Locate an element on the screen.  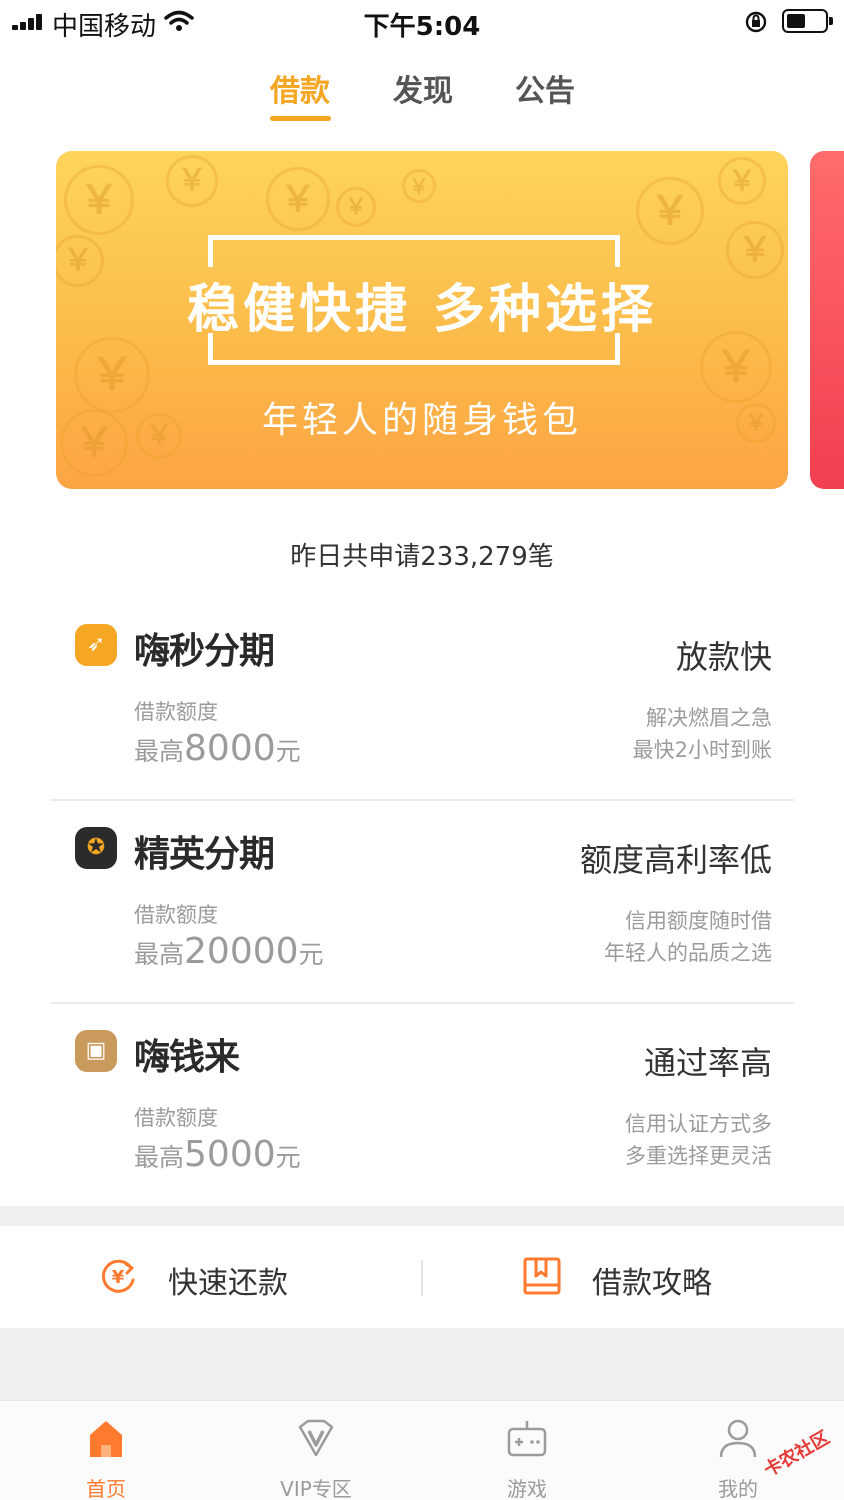
nav-home-label: 首页 is located at coordinates (106, 1488).